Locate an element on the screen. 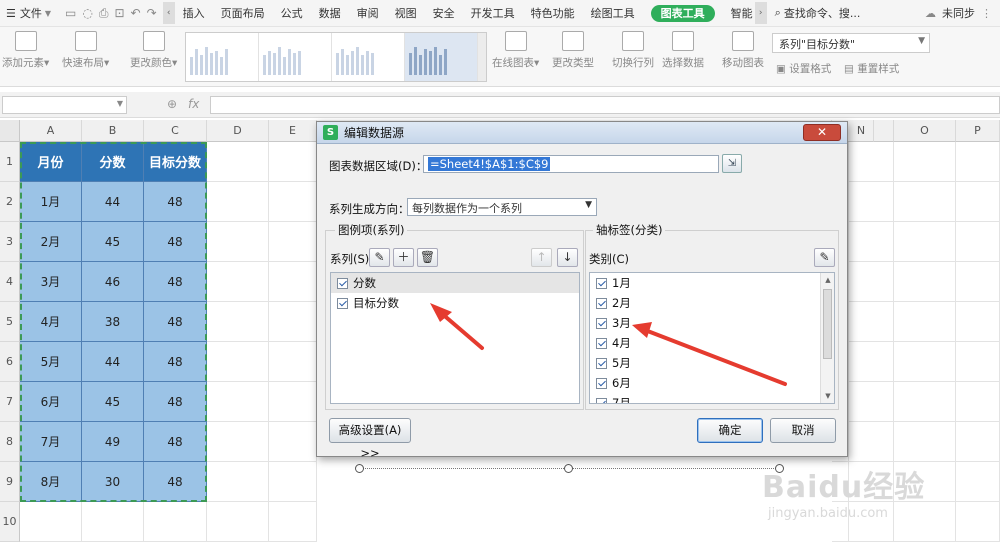  select-data-button: 选择数据 is located at coordinates (683, 50).